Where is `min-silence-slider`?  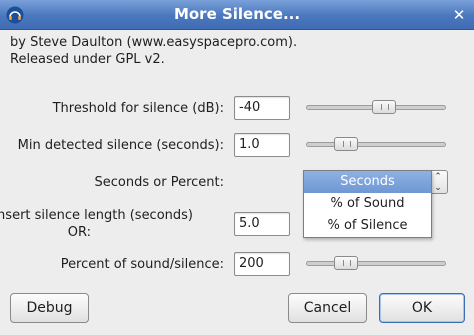 min-silence-slider is located at coordinates (376, 145).